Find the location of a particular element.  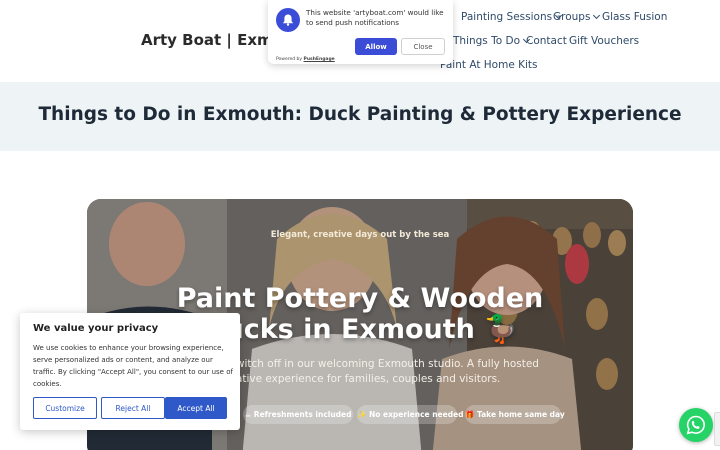

accept-all-button: Accept All is located at coordinates (196, 408).